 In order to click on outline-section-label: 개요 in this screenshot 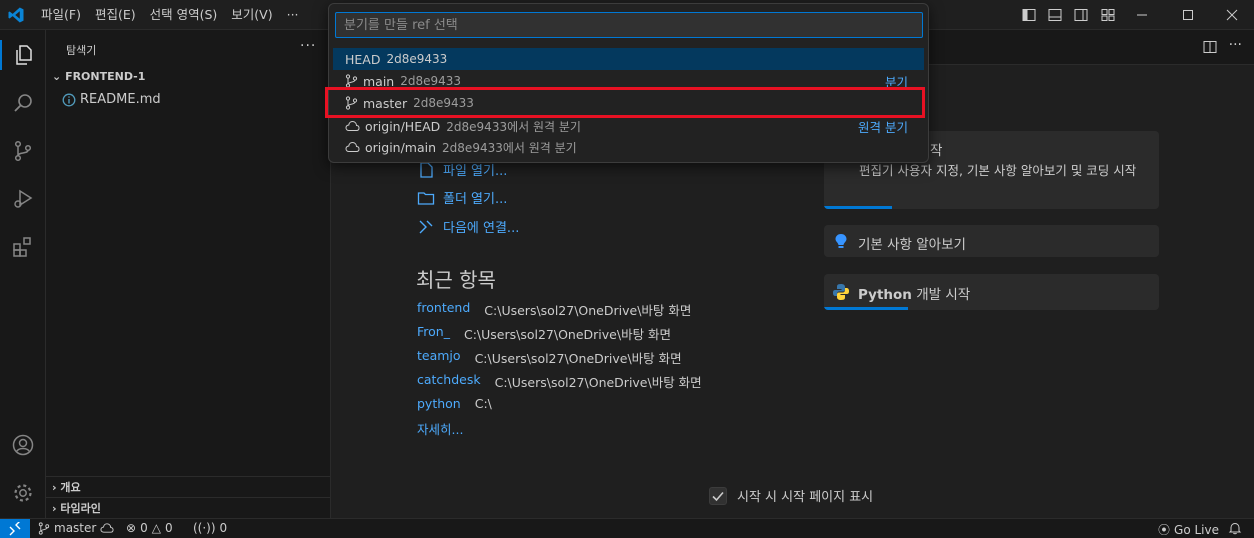, I will do `click(70, 487)`.